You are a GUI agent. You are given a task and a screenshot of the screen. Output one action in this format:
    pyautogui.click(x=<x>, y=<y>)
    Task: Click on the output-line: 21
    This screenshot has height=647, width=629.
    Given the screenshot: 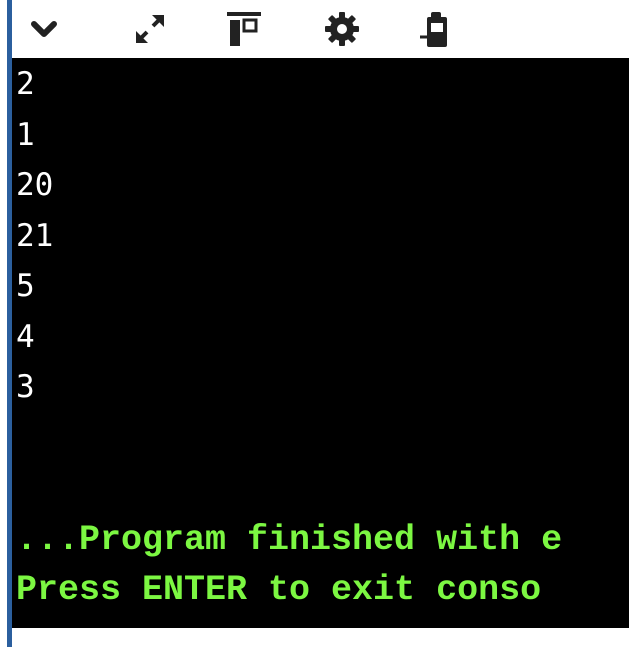 What is the action you would take?
    pyautogui.click(x=35, y=236)
    